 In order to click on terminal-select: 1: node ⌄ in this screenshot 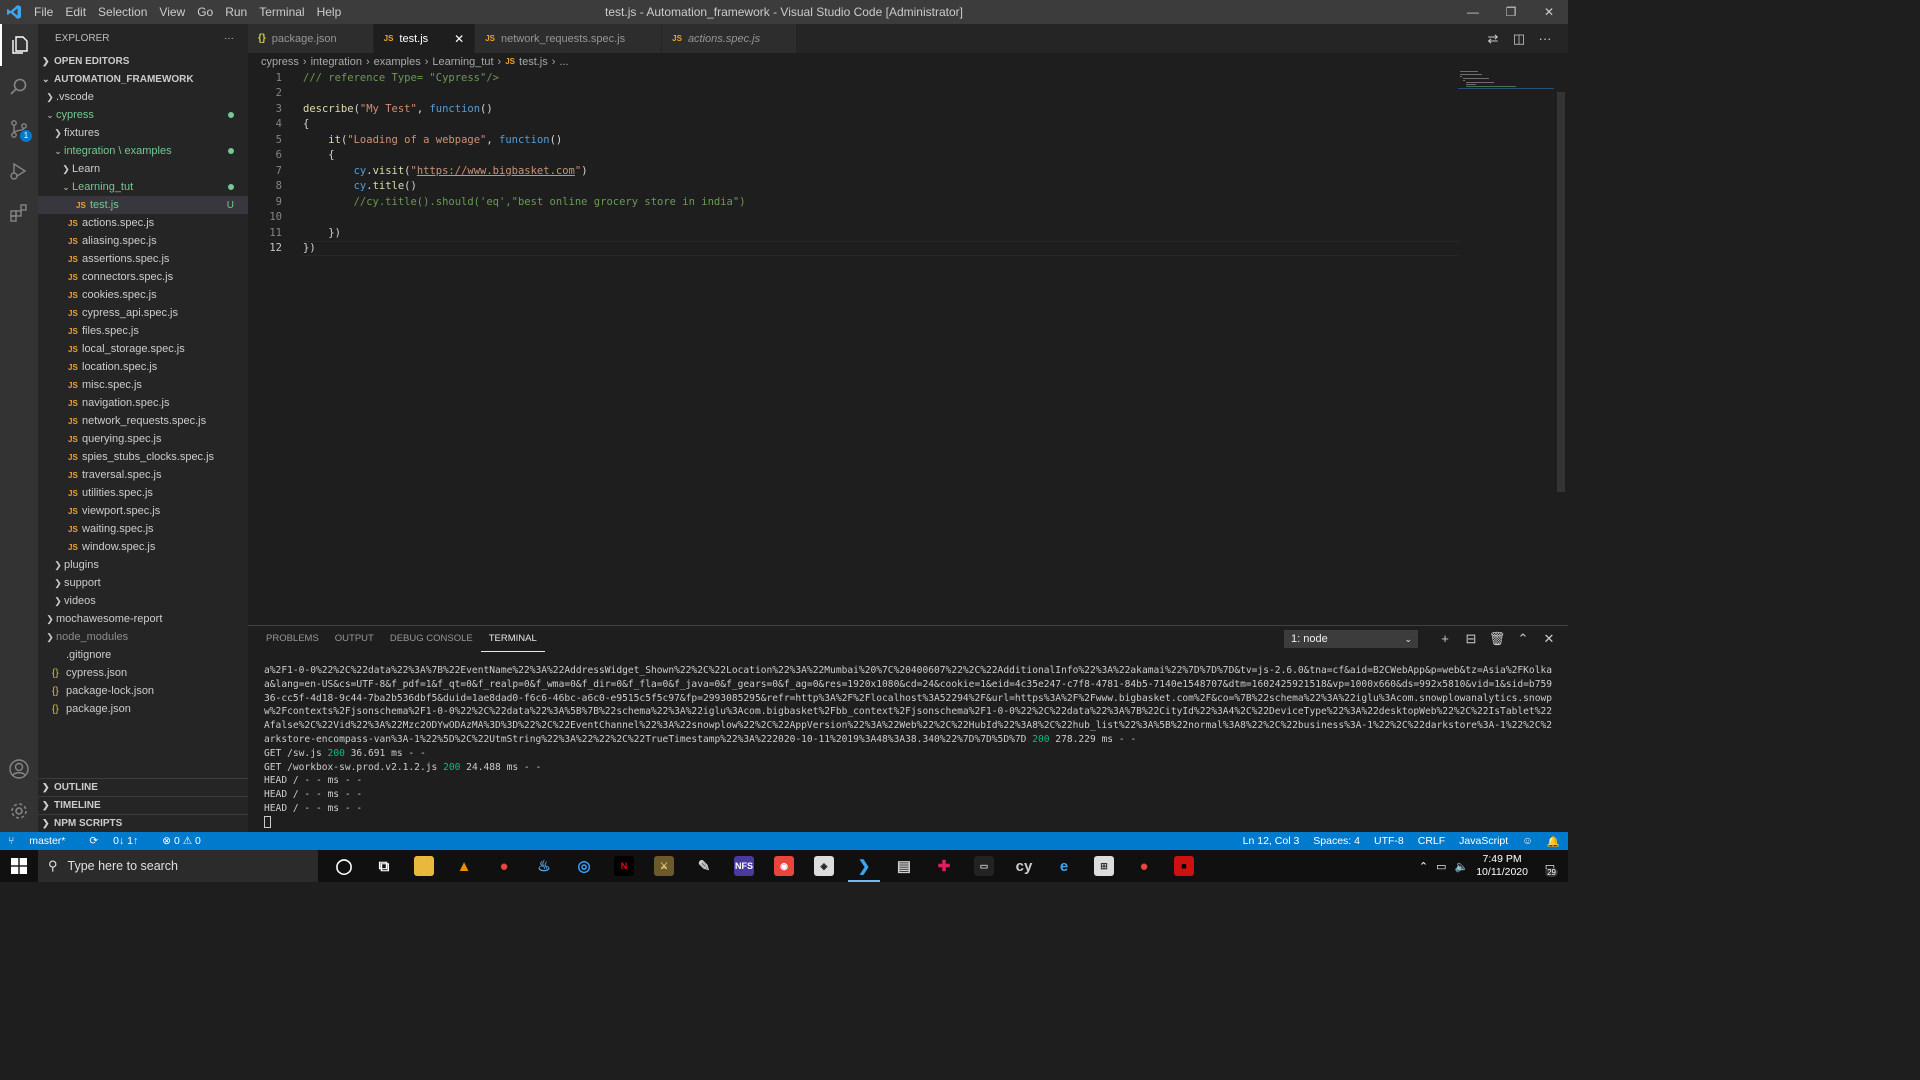, I will do `click(1351, 639)`.